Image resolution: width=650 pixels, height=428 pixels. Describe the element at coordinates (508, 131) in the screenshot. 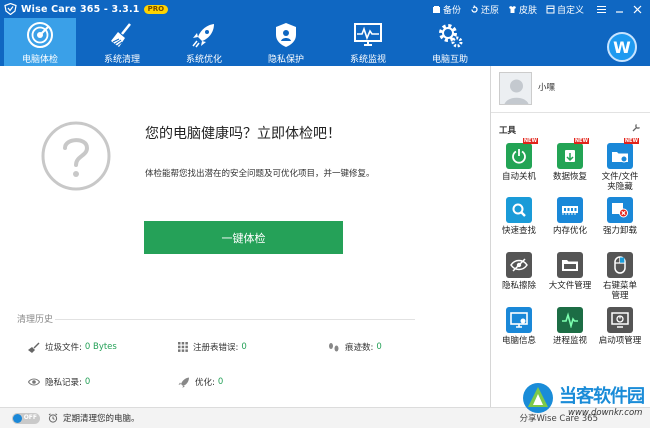

I see `tools-title: 工具` at that location.